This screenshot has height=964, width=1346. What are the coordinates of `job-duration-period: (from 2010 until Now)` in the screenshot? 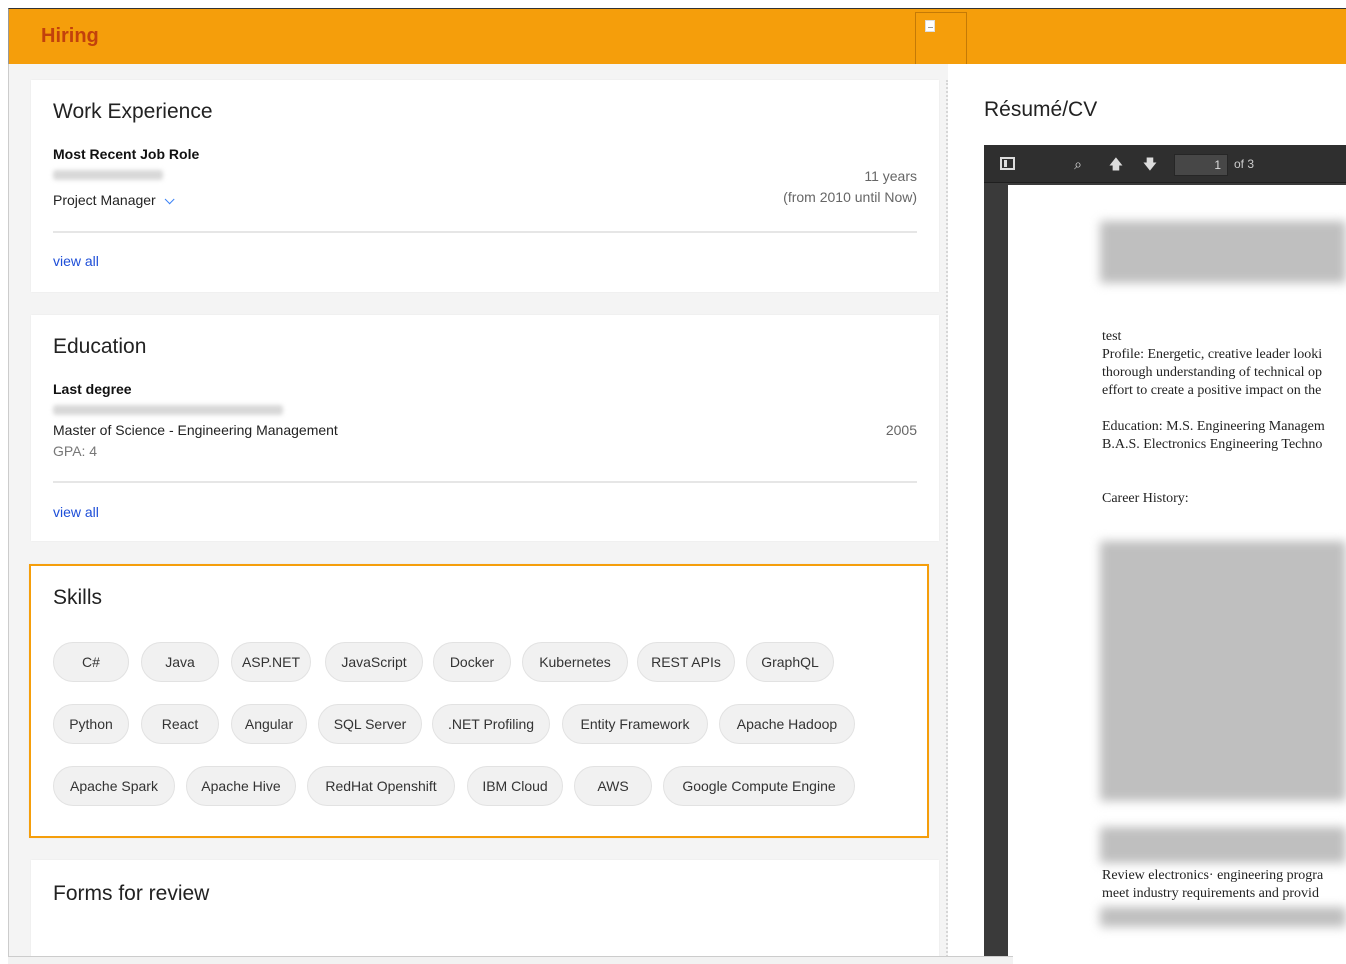 It's located at (850, 197).